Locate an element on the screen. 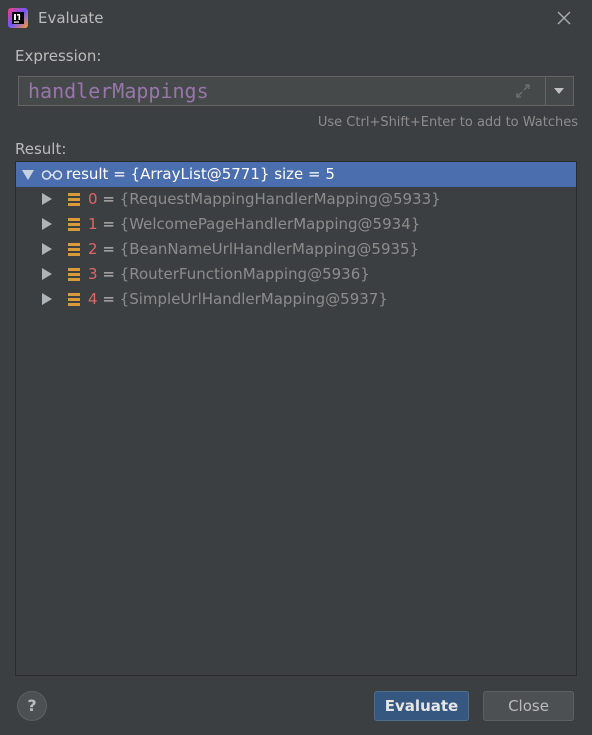 Image resolution: width=592 pixels, height=735 pixels. tree-row-text: 0 = {RequestMappingHandlerMapping@5933} is located at coordinates (264, 199).